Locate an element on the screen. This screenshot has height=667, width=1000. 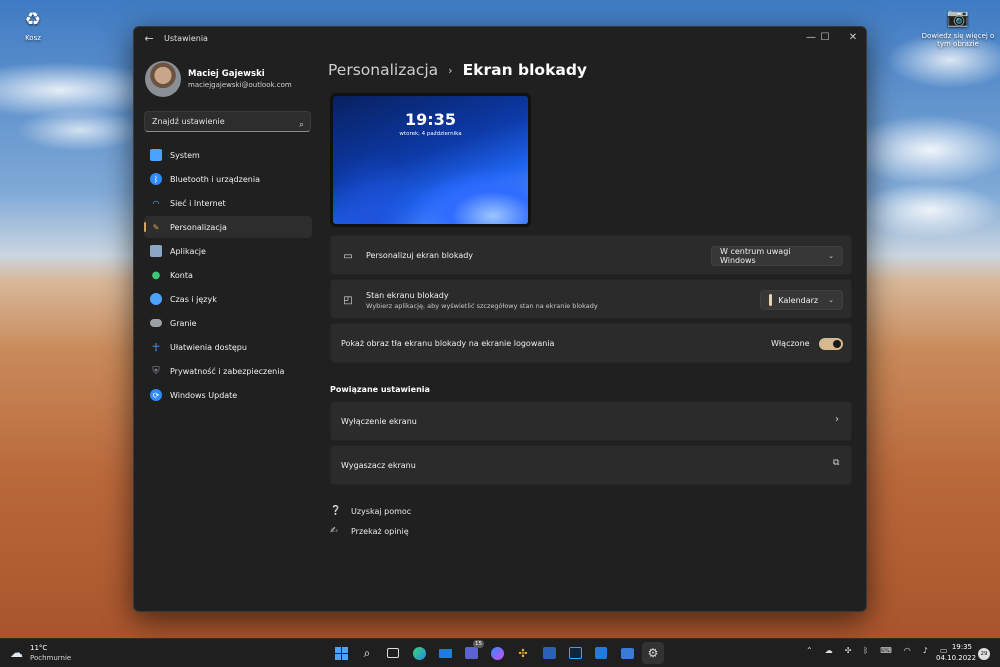
sidebar-item-personalization: ✎ Personalizacja is located at coordinates (228, 227).